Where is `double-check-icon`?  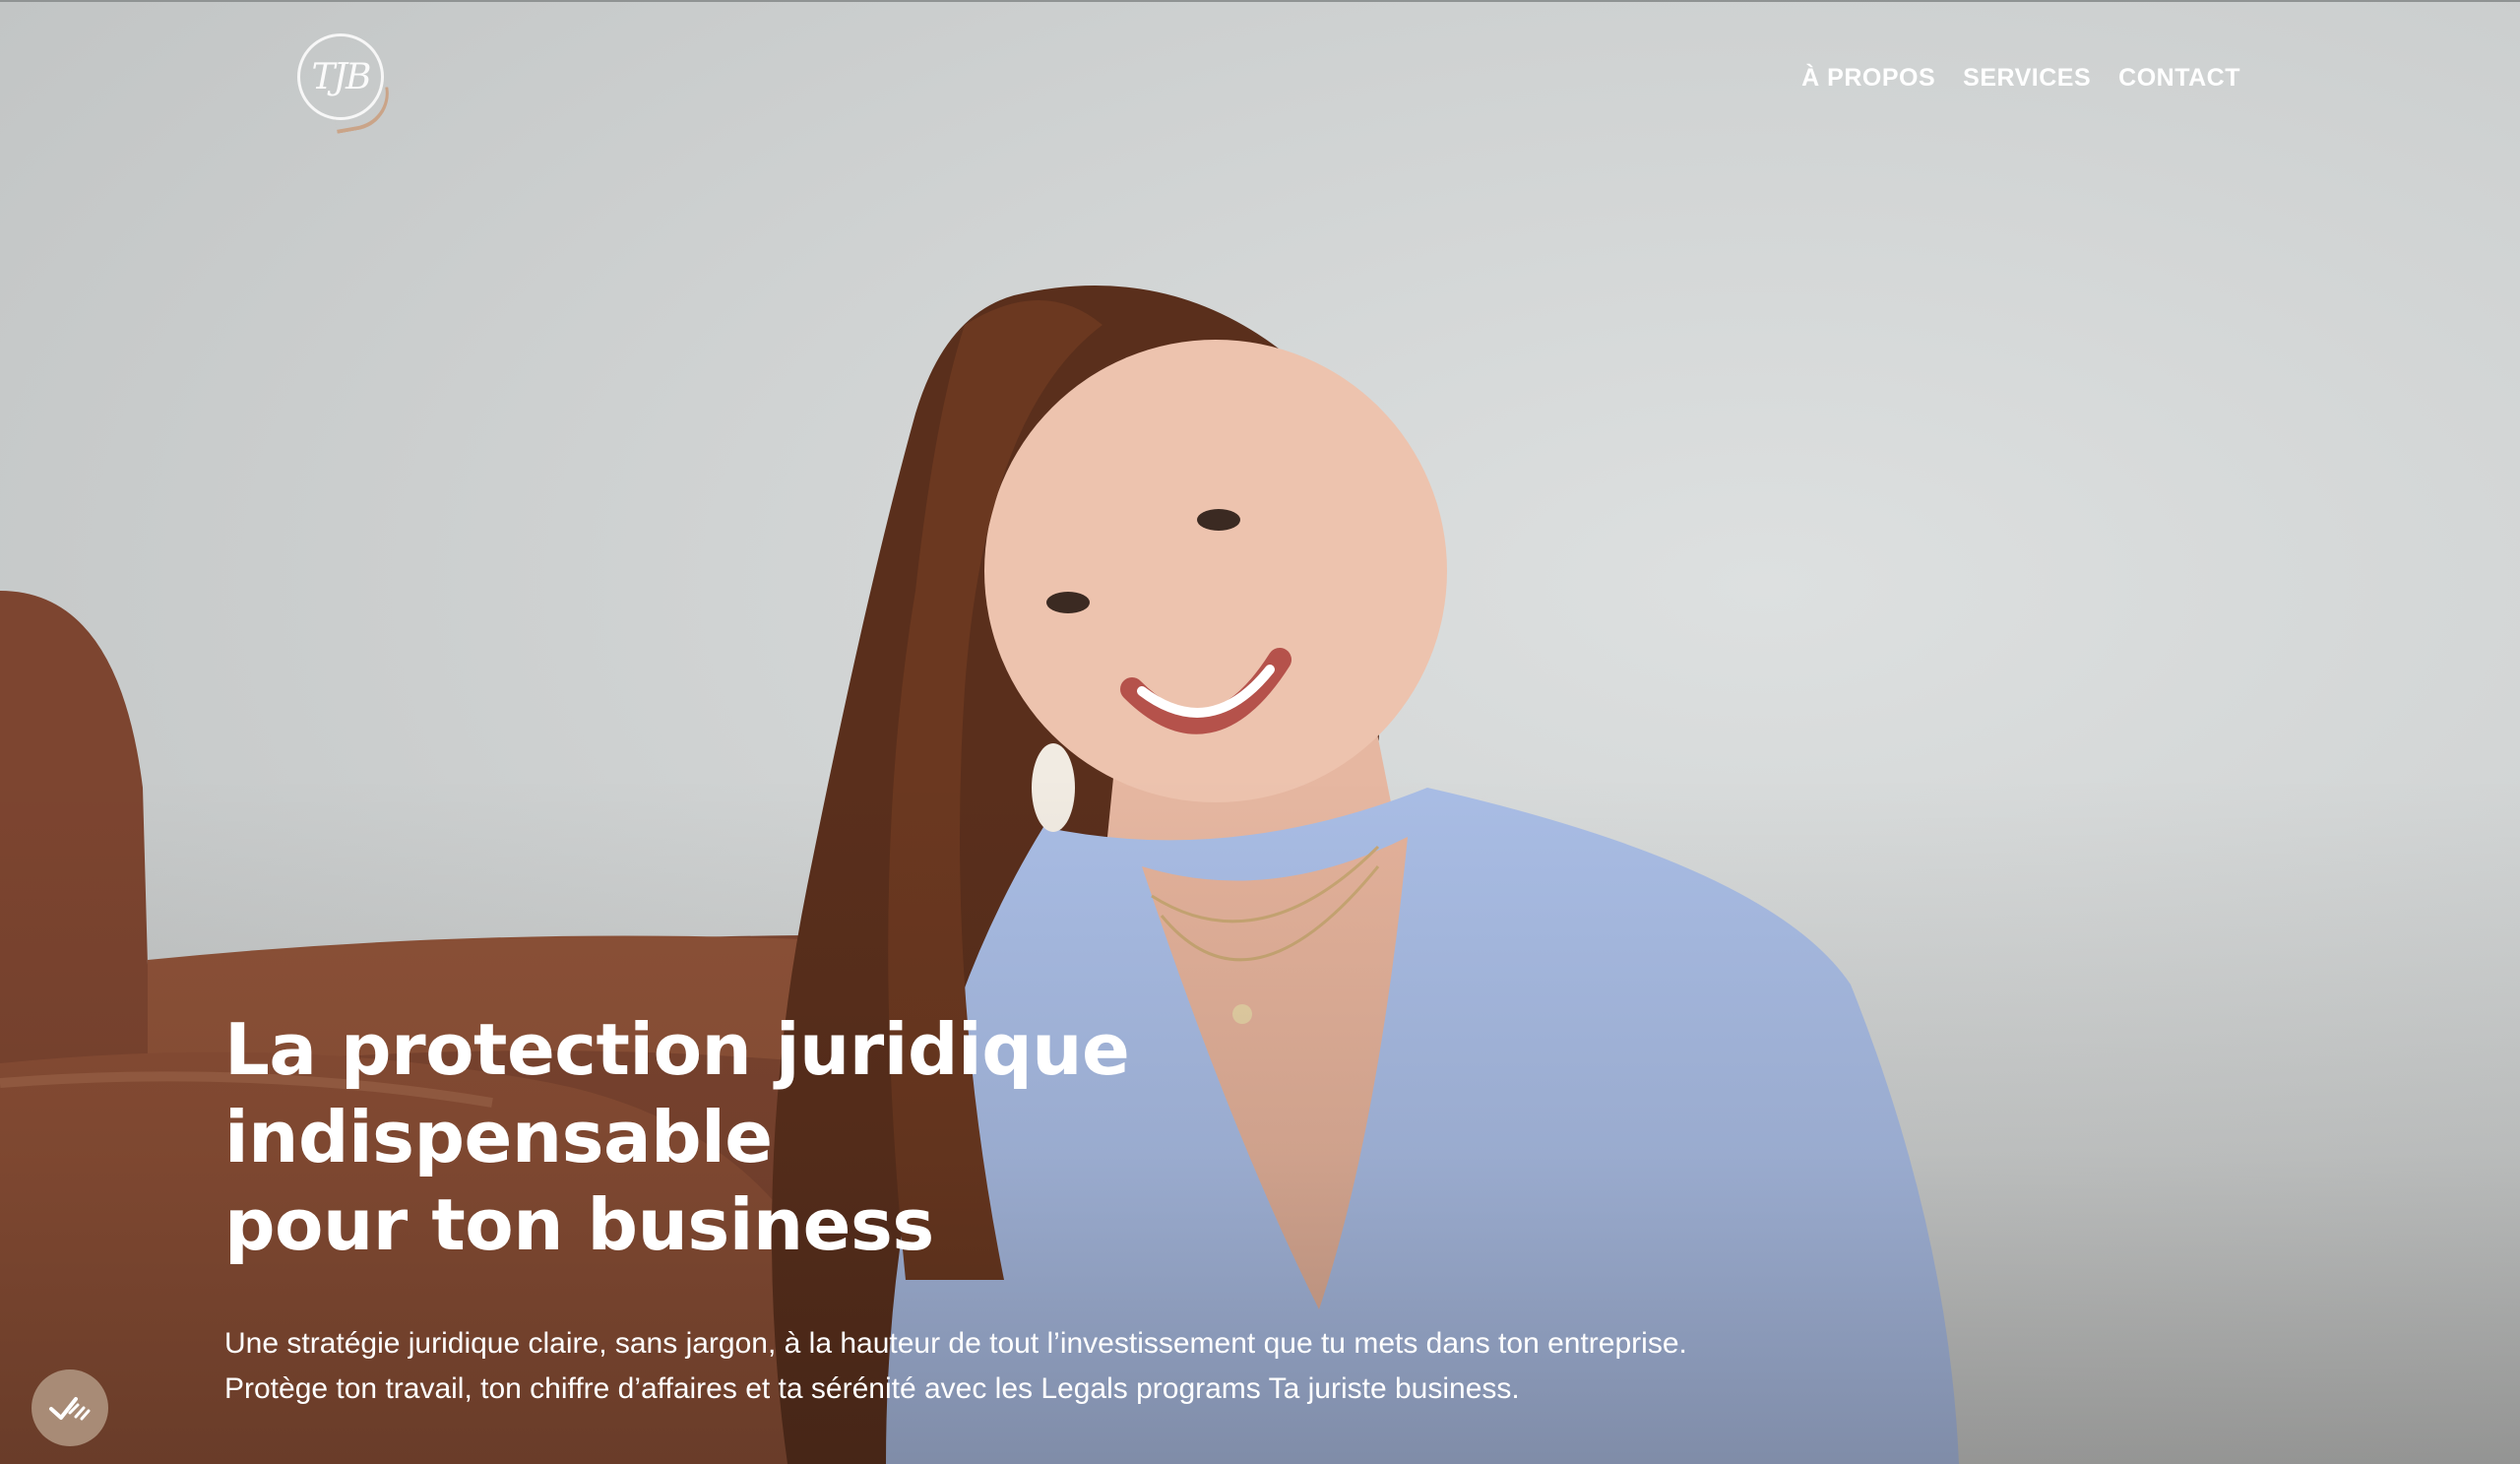
double-check-icon is located at coordinates (70, 1409).